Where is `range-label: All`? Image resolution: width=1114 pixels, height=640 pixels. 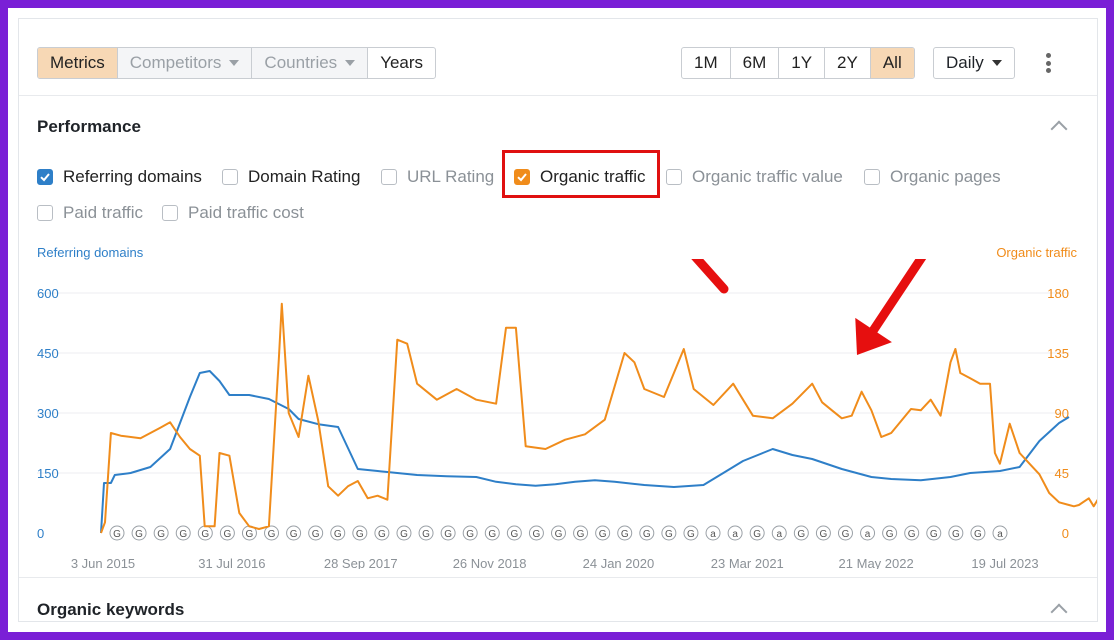 range-label: All is located at coordinates (892, 62).